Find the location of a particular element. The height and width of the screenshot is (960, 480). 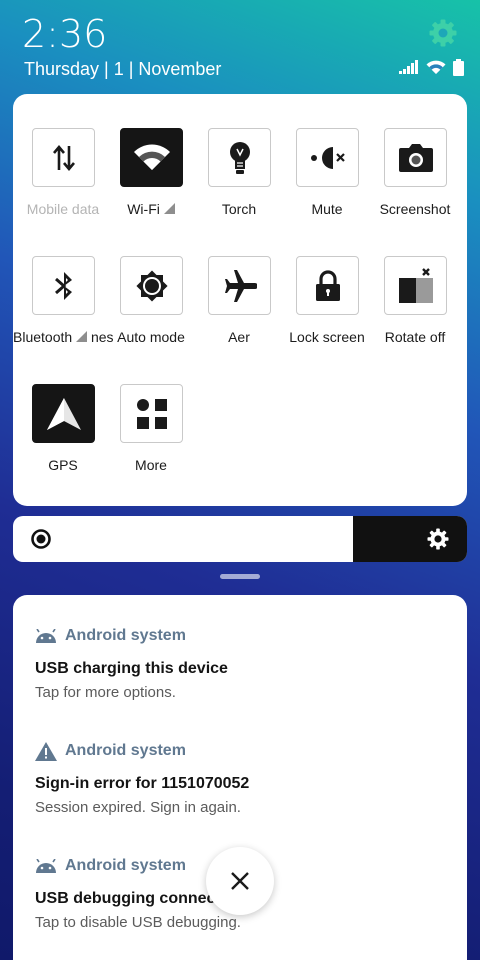

tile-gps-box is located at coordinates (63, 413).